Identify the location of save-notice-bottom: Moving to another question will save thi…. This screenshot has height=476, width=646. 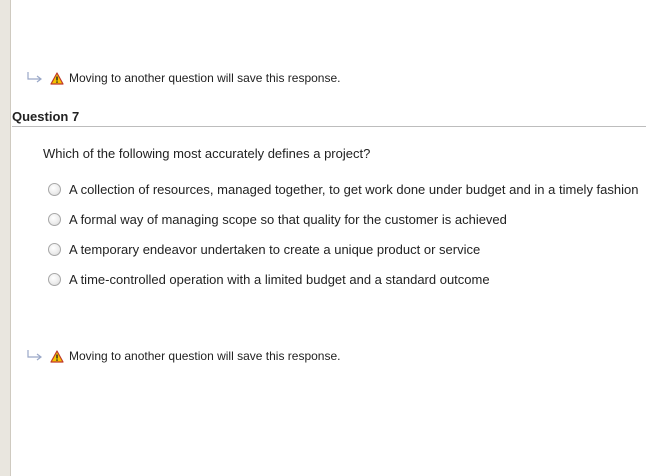
(183, 356).